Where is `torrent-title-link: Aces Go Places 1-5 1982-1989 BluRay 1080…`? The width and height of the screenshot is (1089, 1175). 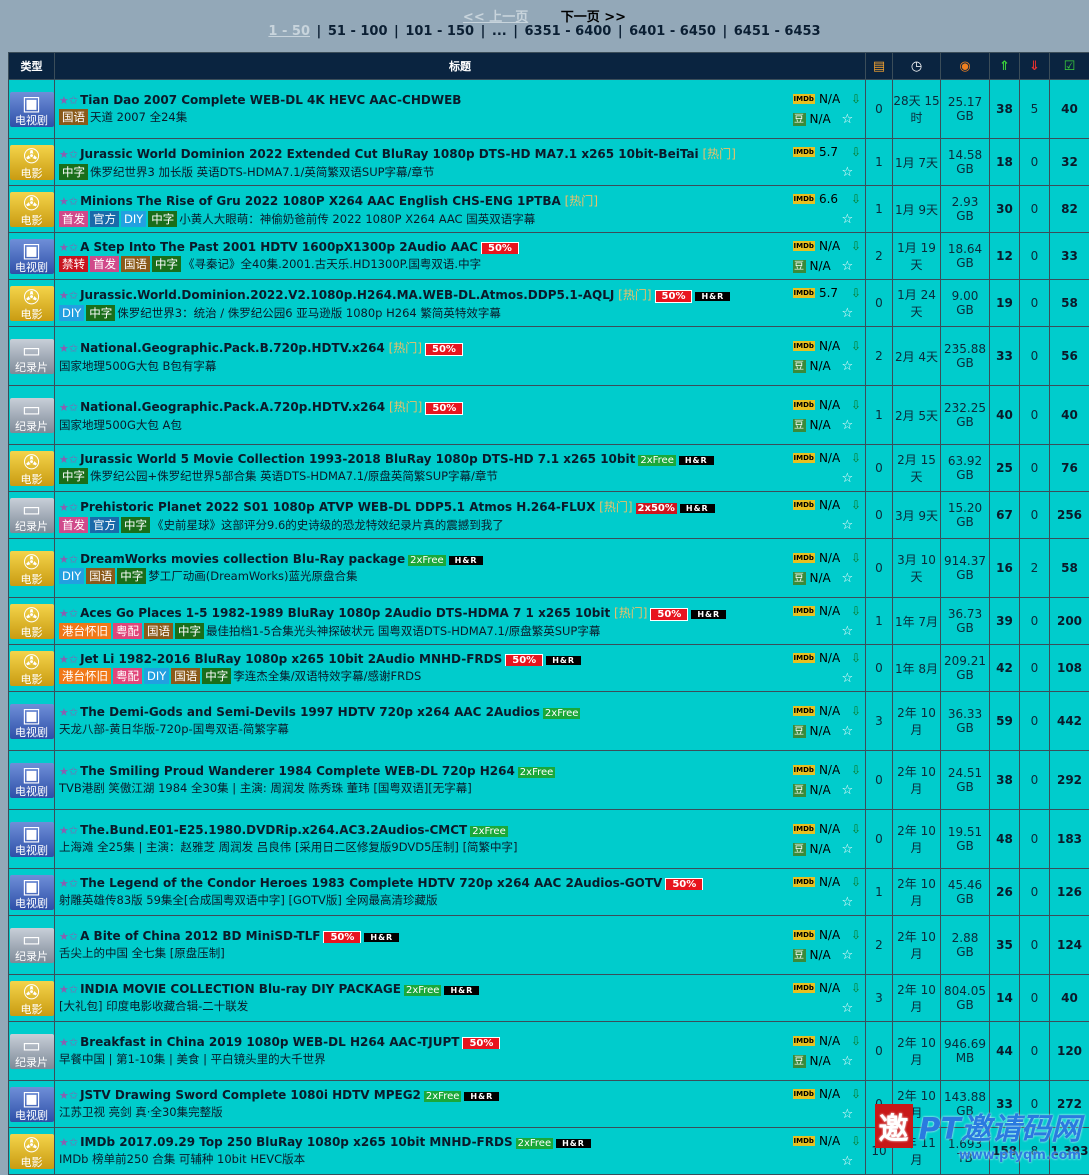 torrent-title-link: Aces Go Places 1-5 1982-1989 BluRay 1080… is located at coordinates (345, 613).